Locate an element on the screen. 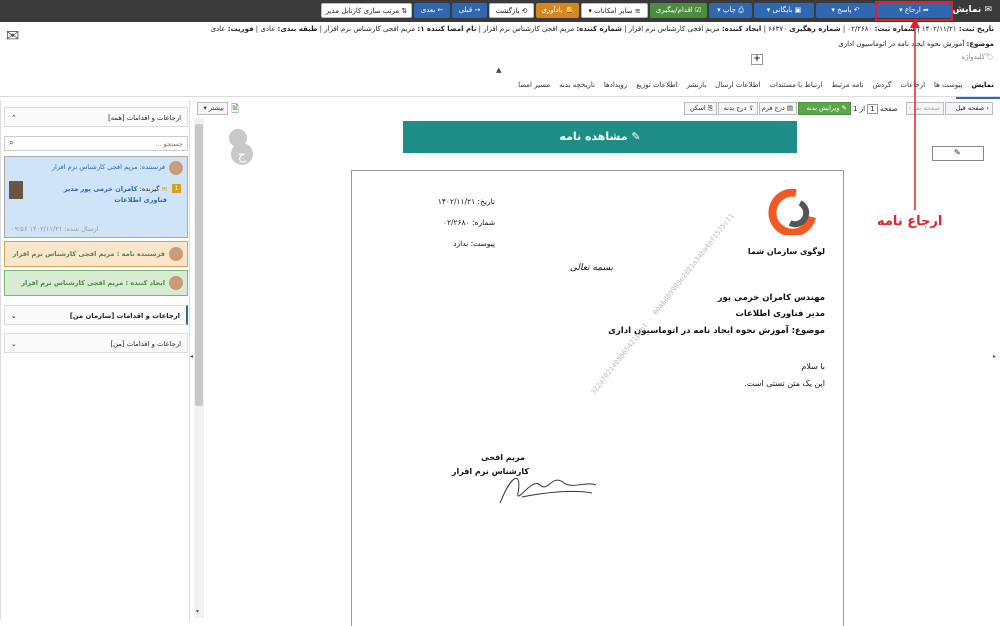 The width and height of the screenshot is (1000, 626). edit-body-button: ✎ ویرایش بدنه is located at coordinates (824, 108).